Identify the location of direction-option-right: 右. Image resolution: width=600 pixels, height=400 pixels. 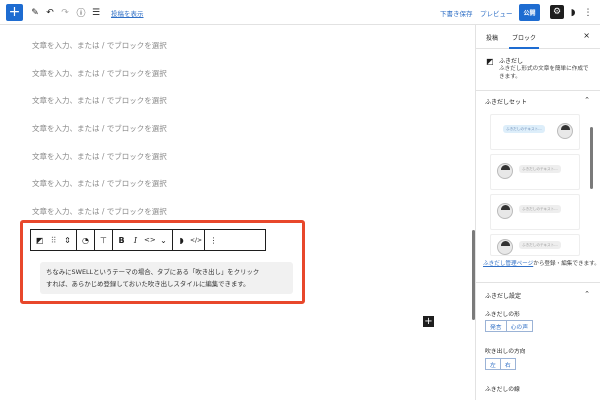
(508, 364).